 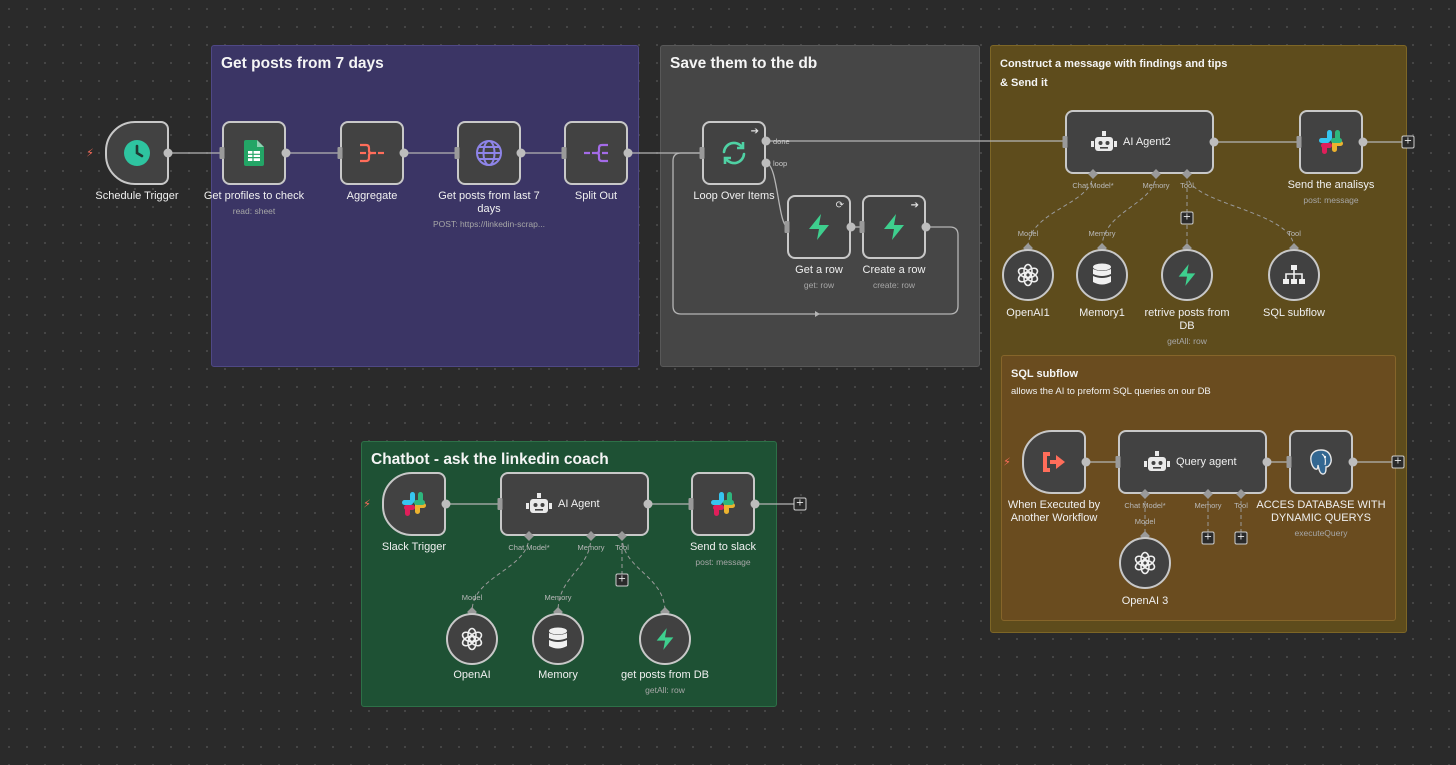 I want to click on clock-icon, so click(x=137, y=153).